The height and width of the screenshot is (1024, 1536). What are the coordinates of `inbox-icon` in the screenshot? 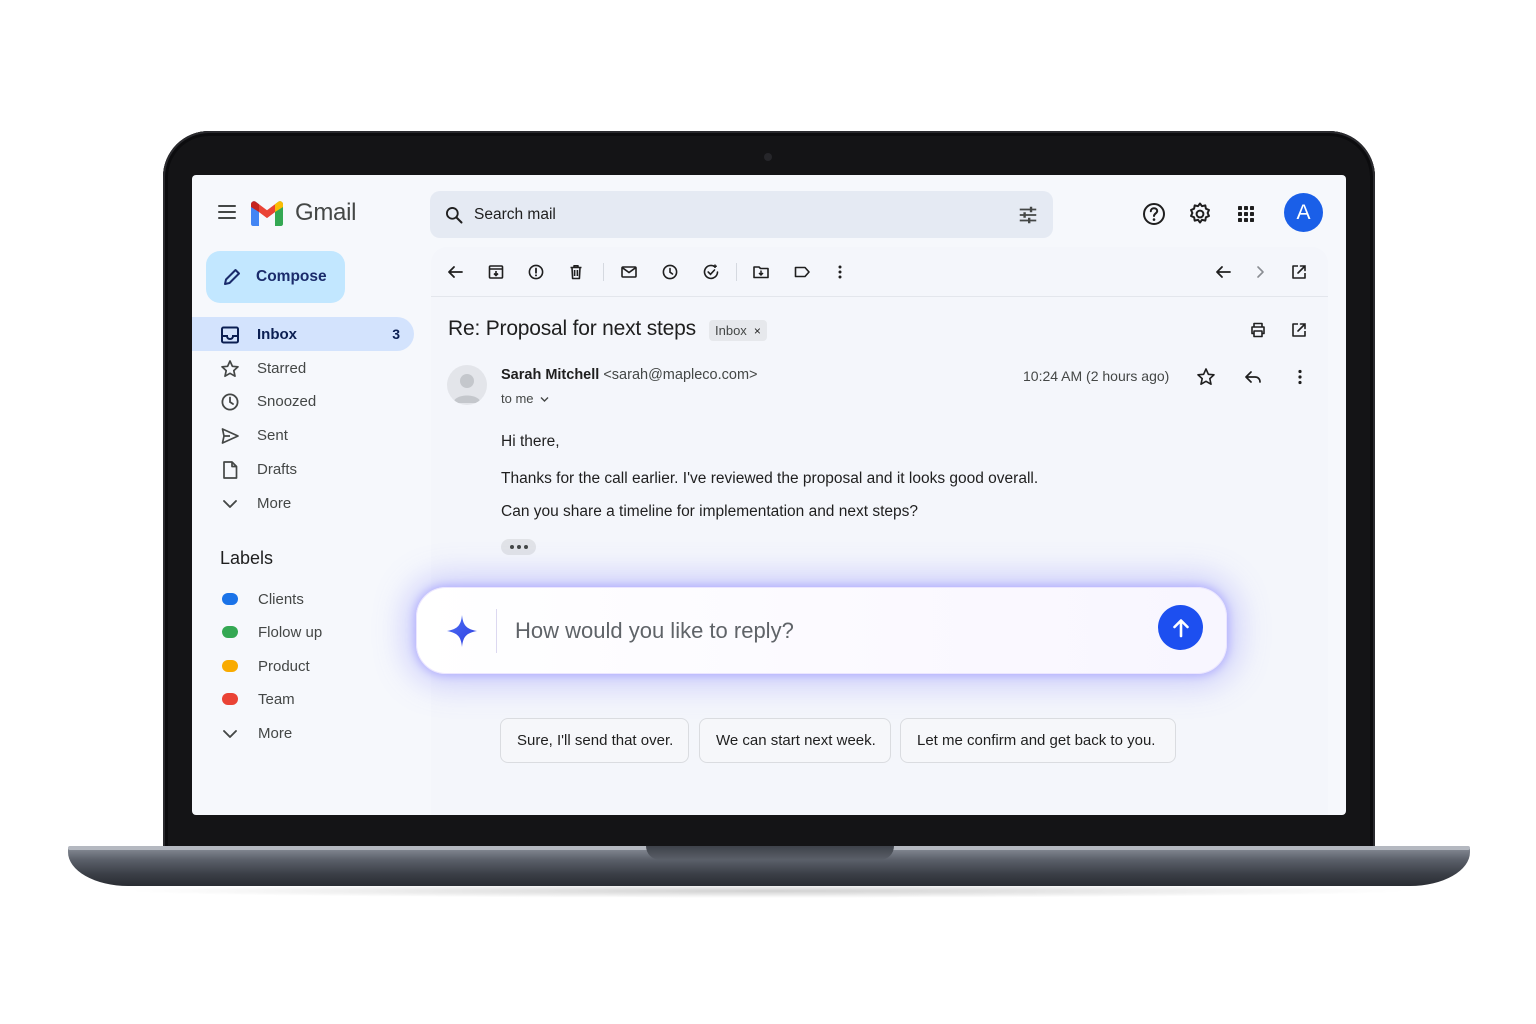 It's located at (230, 335).